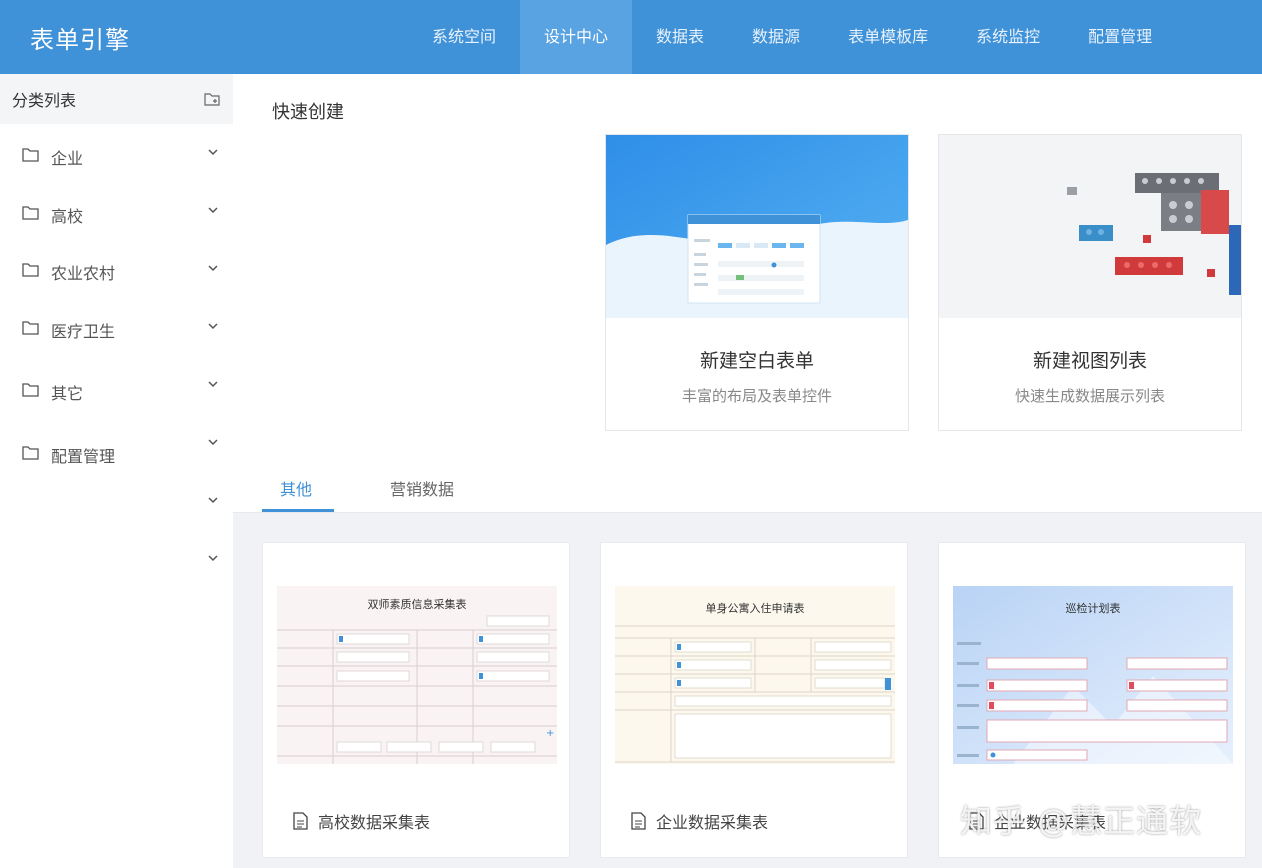  I want to click on nav-config-management: 配置管理, so click(1120, 37).